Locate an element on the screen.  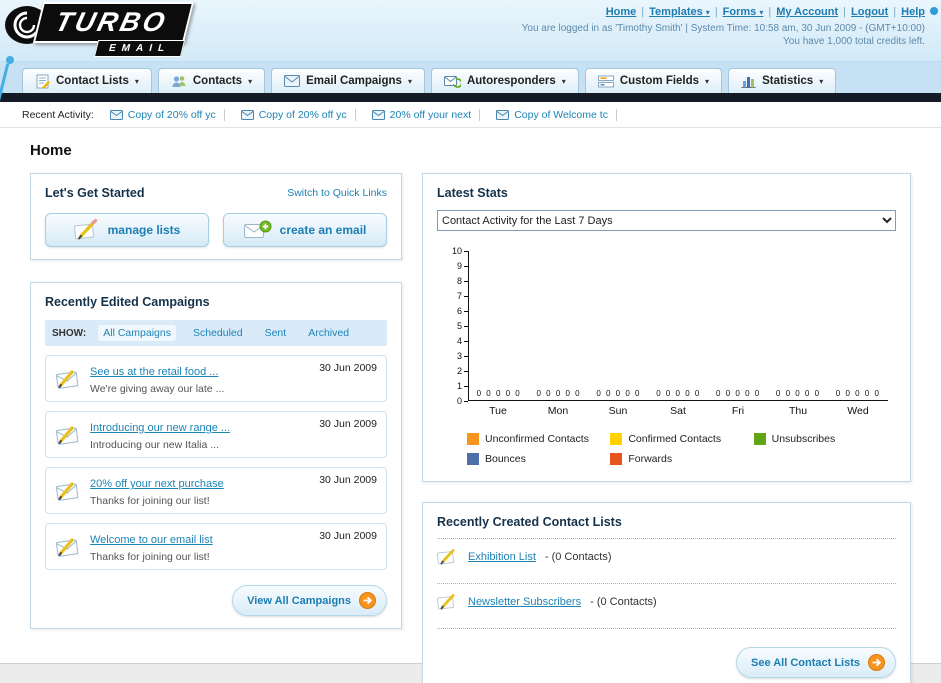
contact-list-link: Newsletter Subscribers is located at coordinates (524, 602).